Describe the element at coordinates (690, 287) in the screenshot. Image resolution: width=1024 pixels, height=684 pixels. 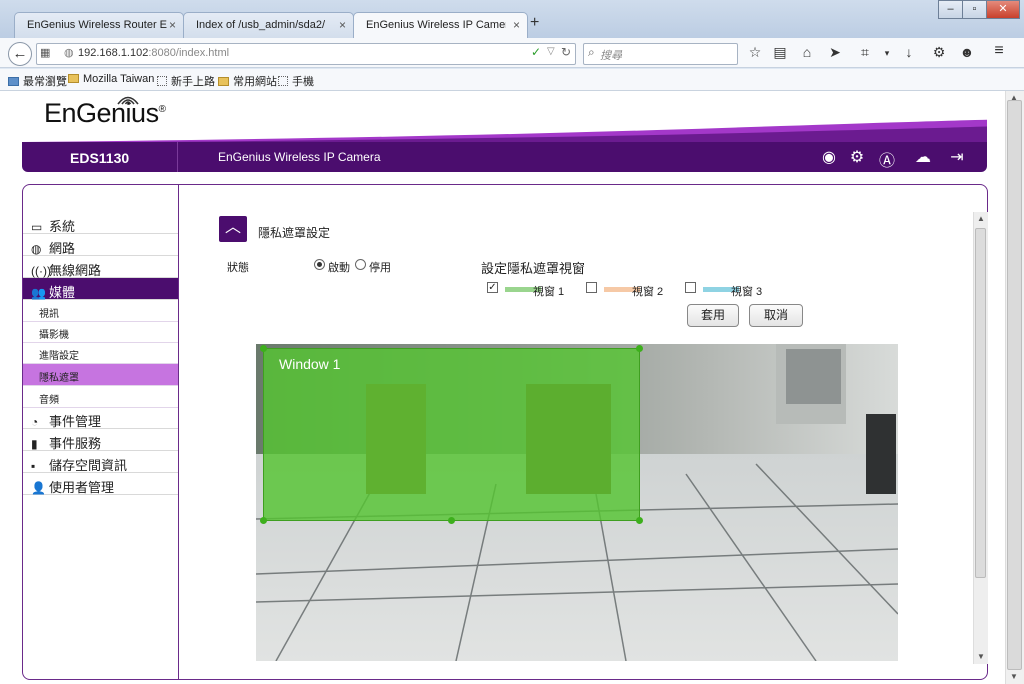
I see `window3-checkbox` at that location.